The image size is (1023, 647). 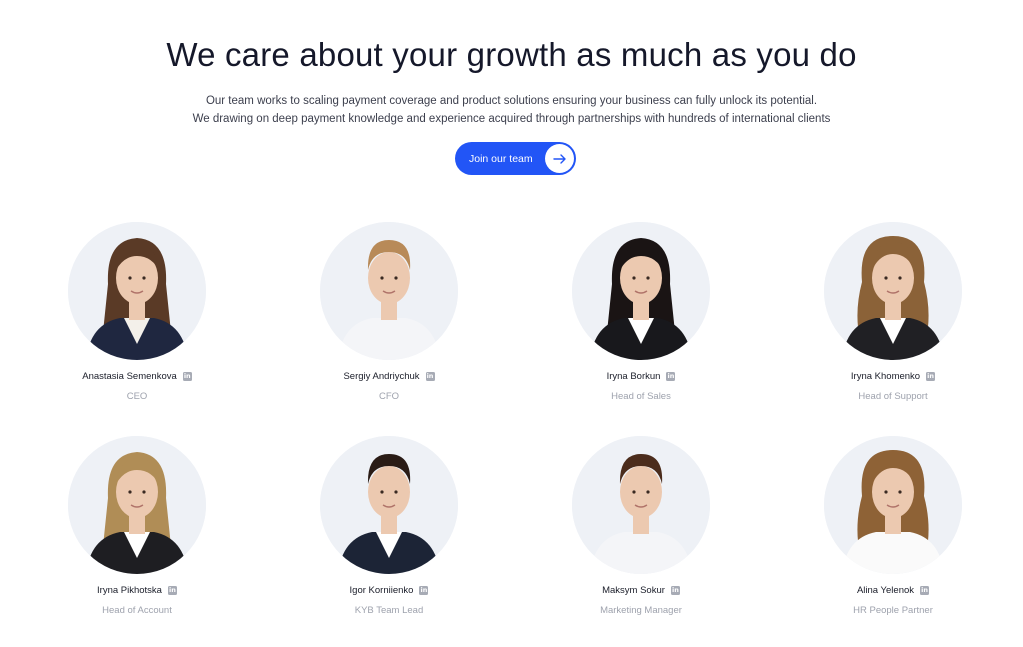 I want to click on team-member-name: Iryna Khomenko, so click(x=885, y=376).